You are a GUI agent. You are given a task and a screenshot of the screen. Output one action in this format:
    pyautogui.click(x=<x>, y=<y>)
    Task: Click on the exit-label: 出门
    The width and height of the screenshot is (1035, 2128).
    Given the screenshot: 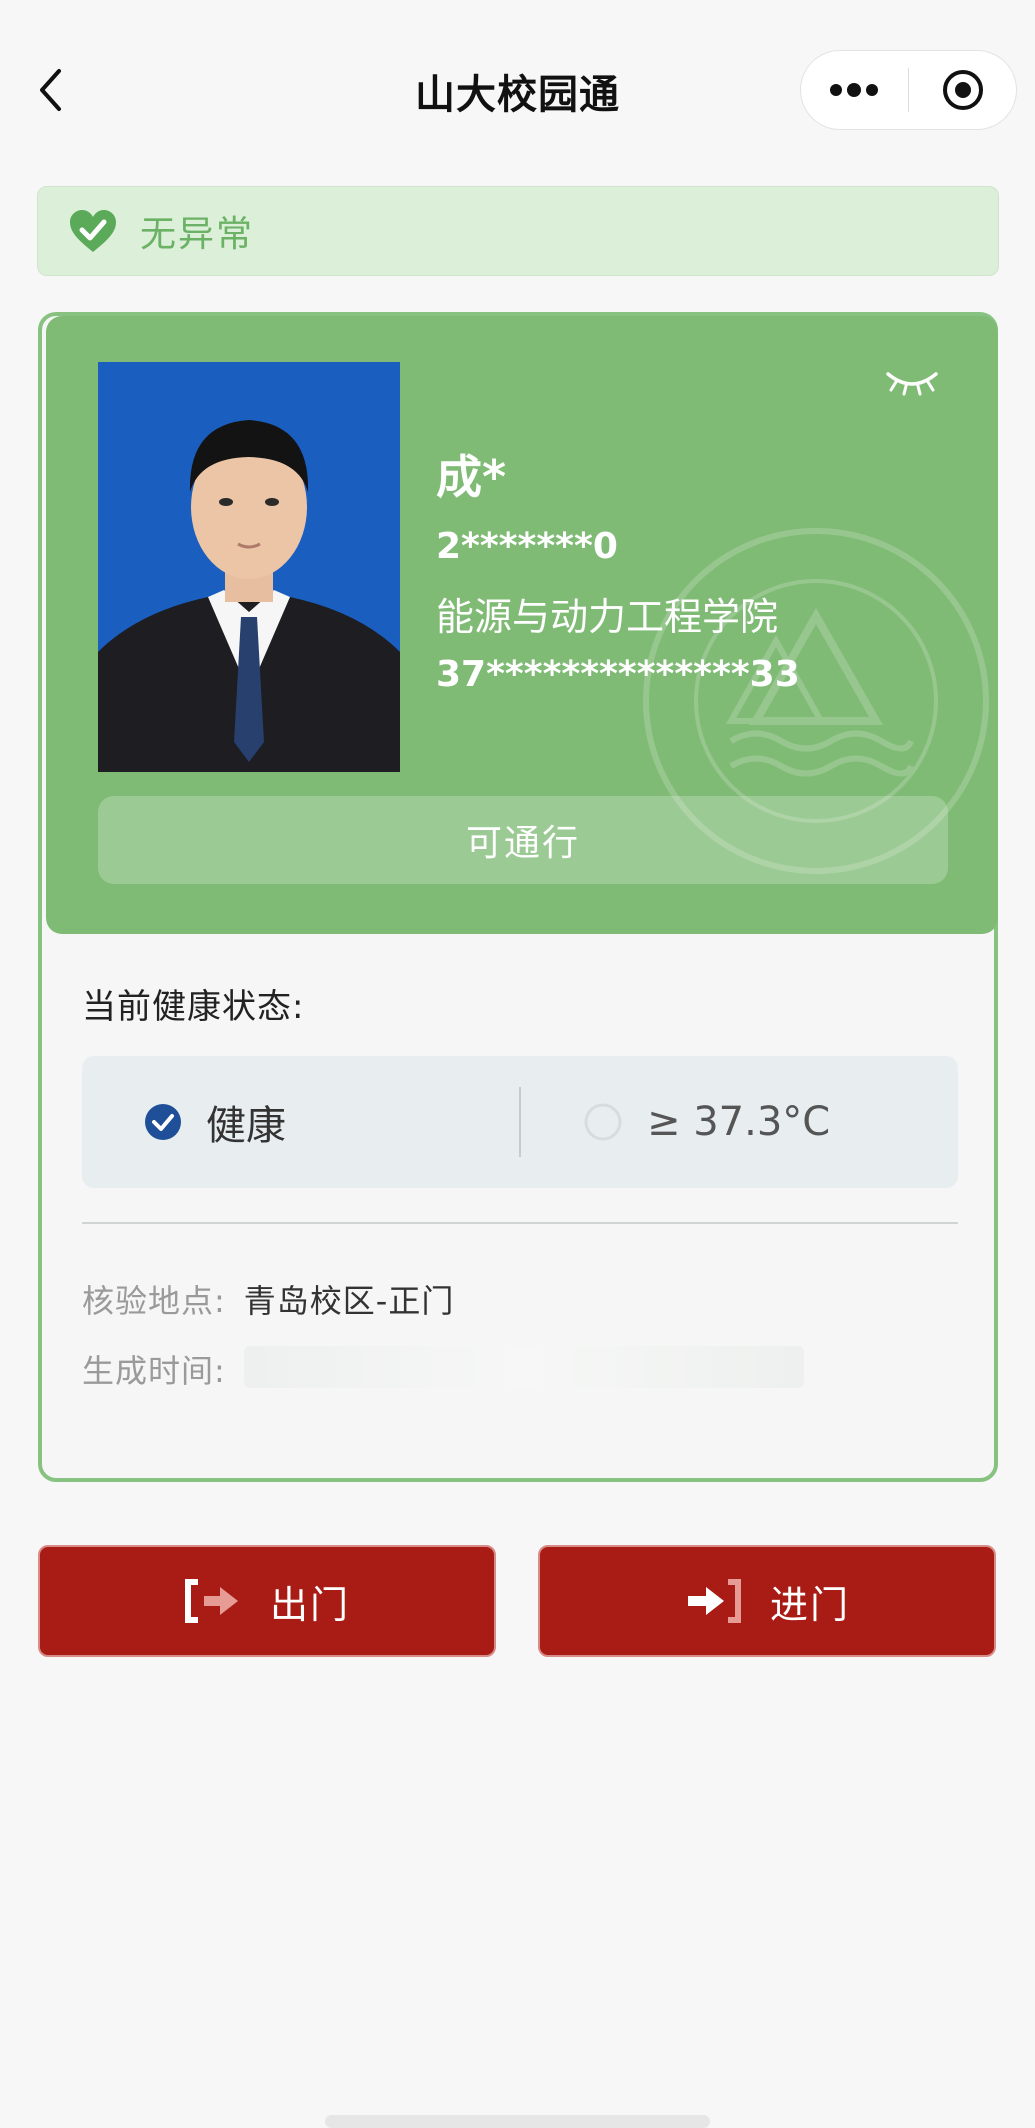 What is the action you would take?
    pyautogui.click(x=309, y=1604)
    